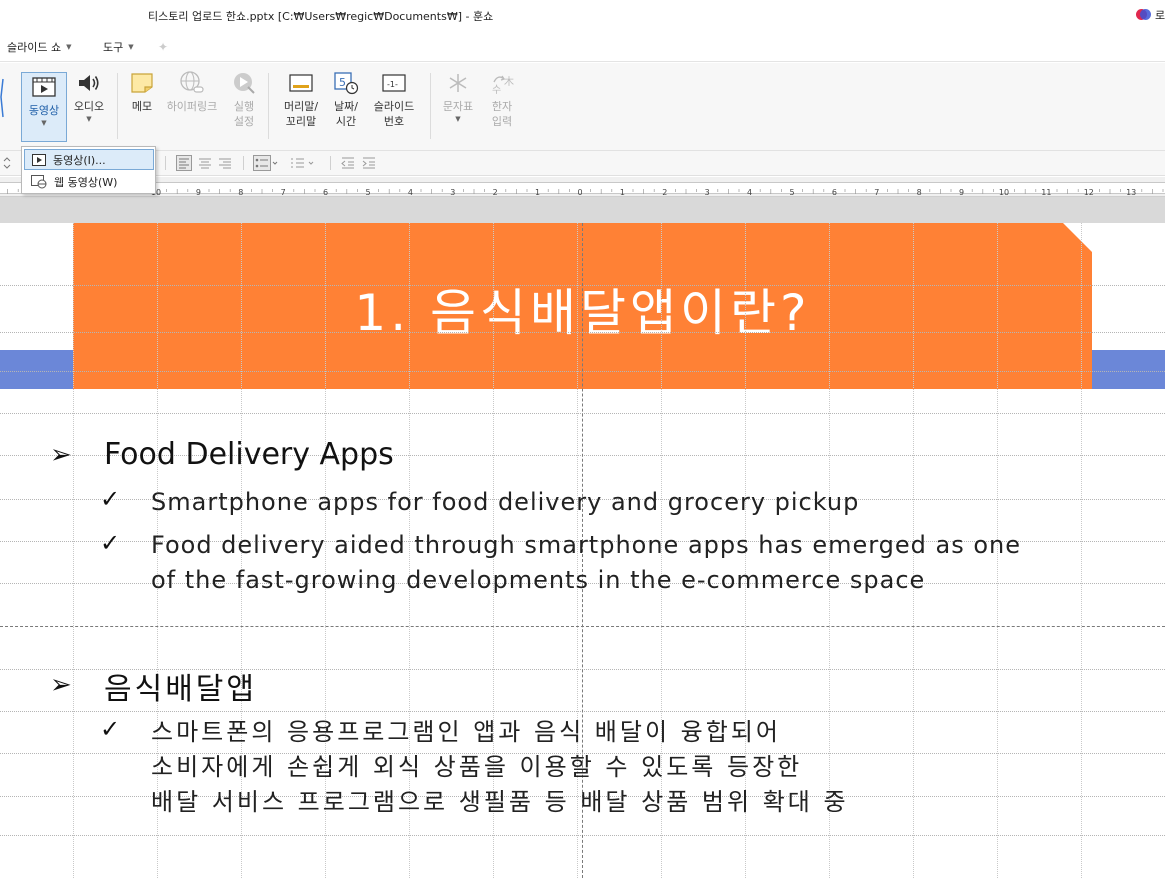 Image resolution: width=1165 pixels, height=878 pixels. What do you see at coordinates (834, 192) in the screenshot?
I see `ruler-label: 6` at bounding box center [834, 192].